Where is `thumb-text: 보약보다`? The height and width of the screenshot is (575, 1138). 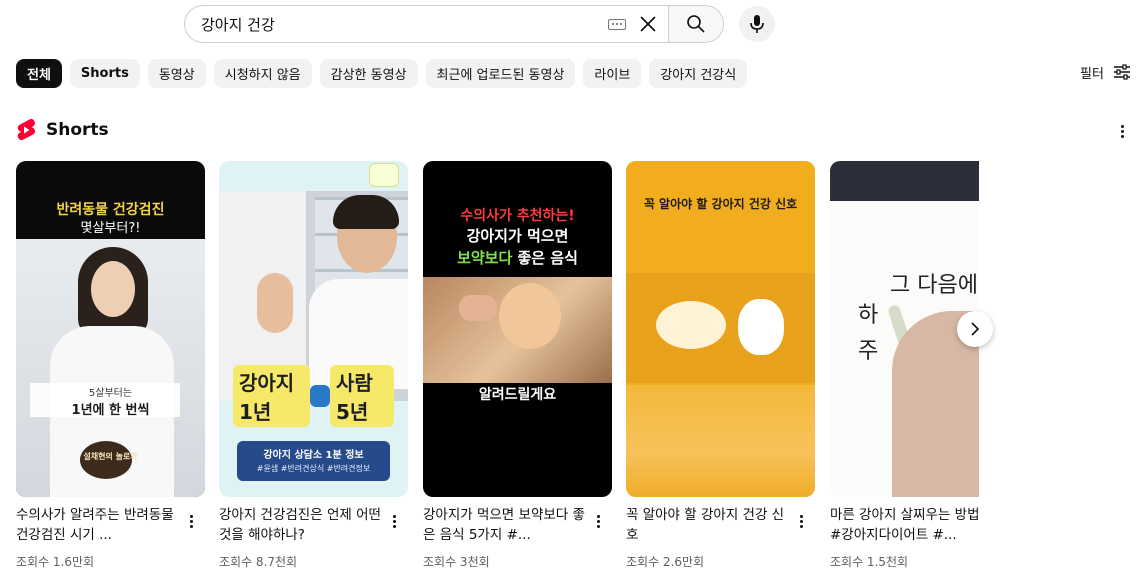 thumb-text: 보약보다 is located at coordinates (485, 258).